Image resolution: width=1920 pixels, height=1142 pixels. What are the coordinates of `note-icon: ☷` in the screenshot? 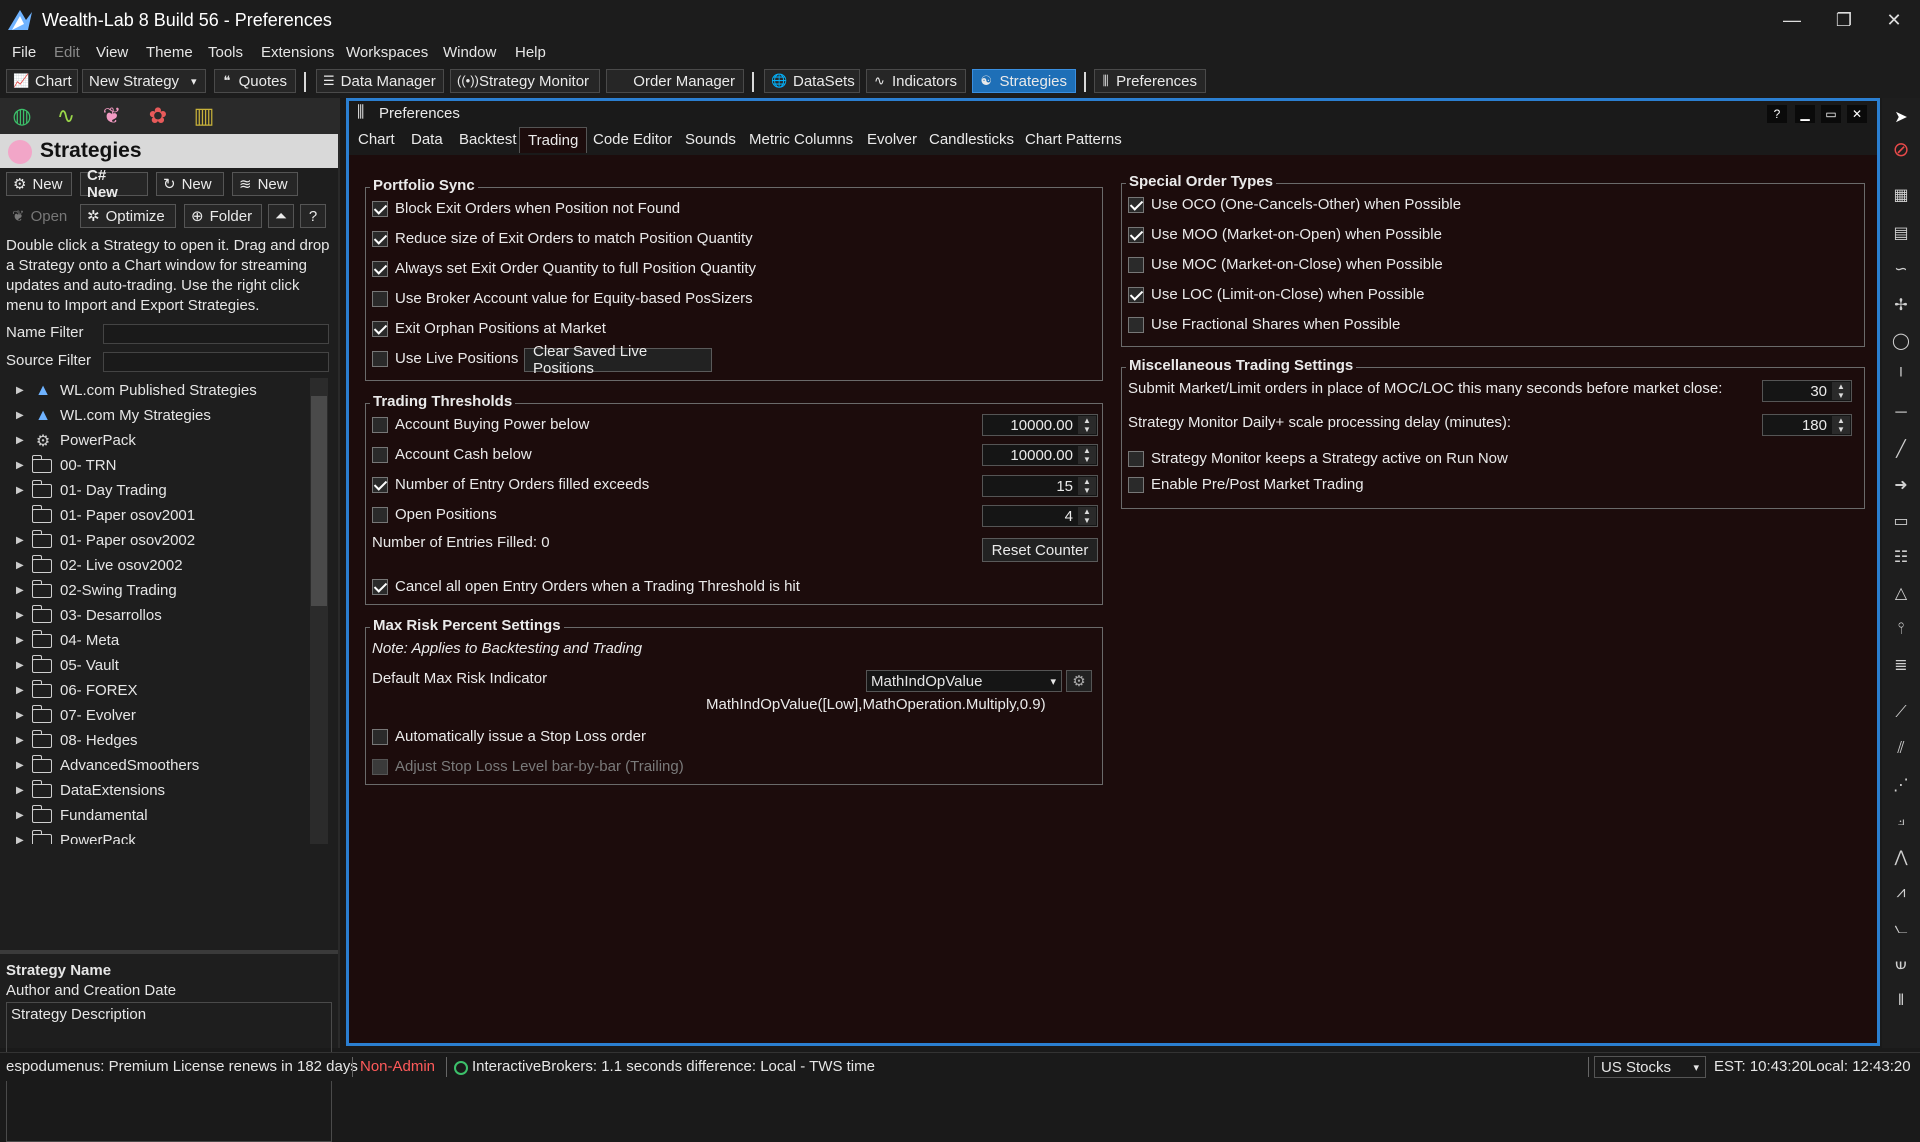 It's located at (1901, 557).